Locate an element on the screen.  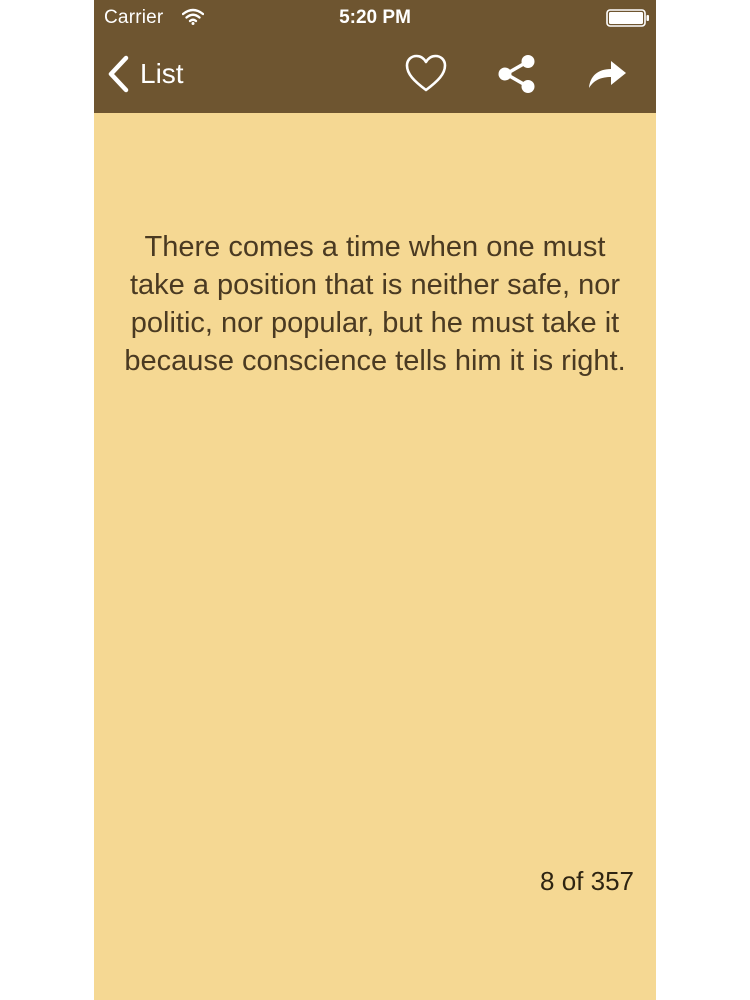
share-icon is located at coordinates (517, 74).